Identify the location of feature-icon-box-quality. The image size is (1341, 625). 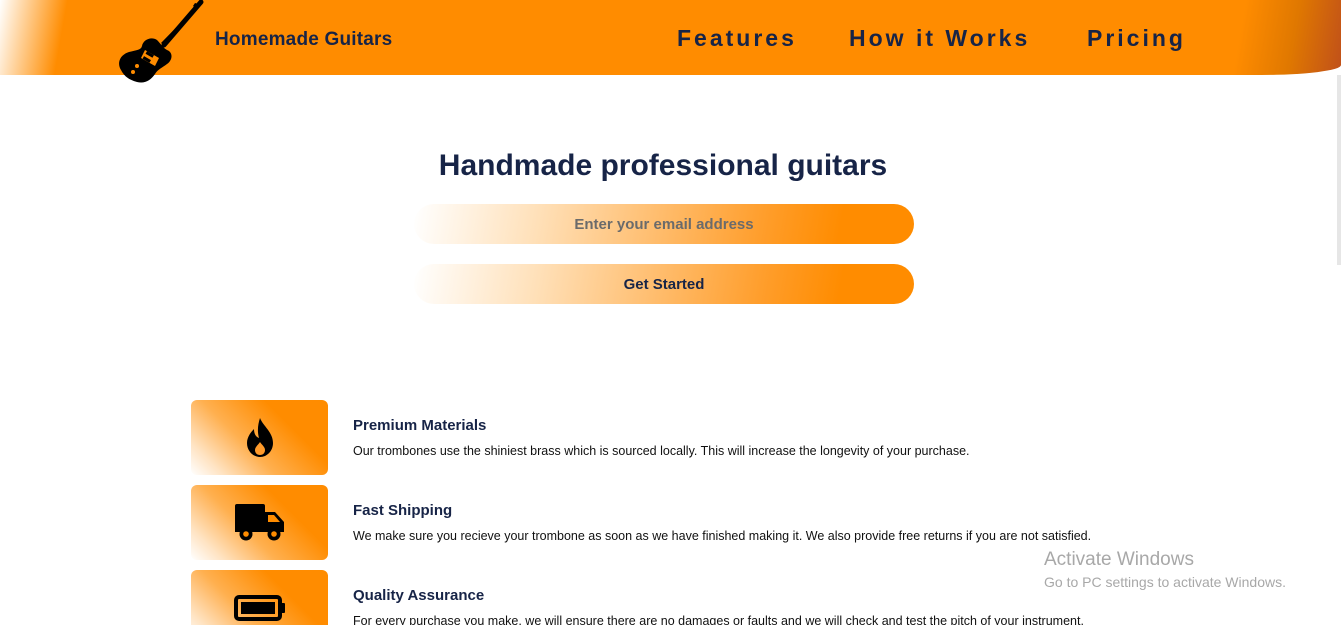
(259, 597).